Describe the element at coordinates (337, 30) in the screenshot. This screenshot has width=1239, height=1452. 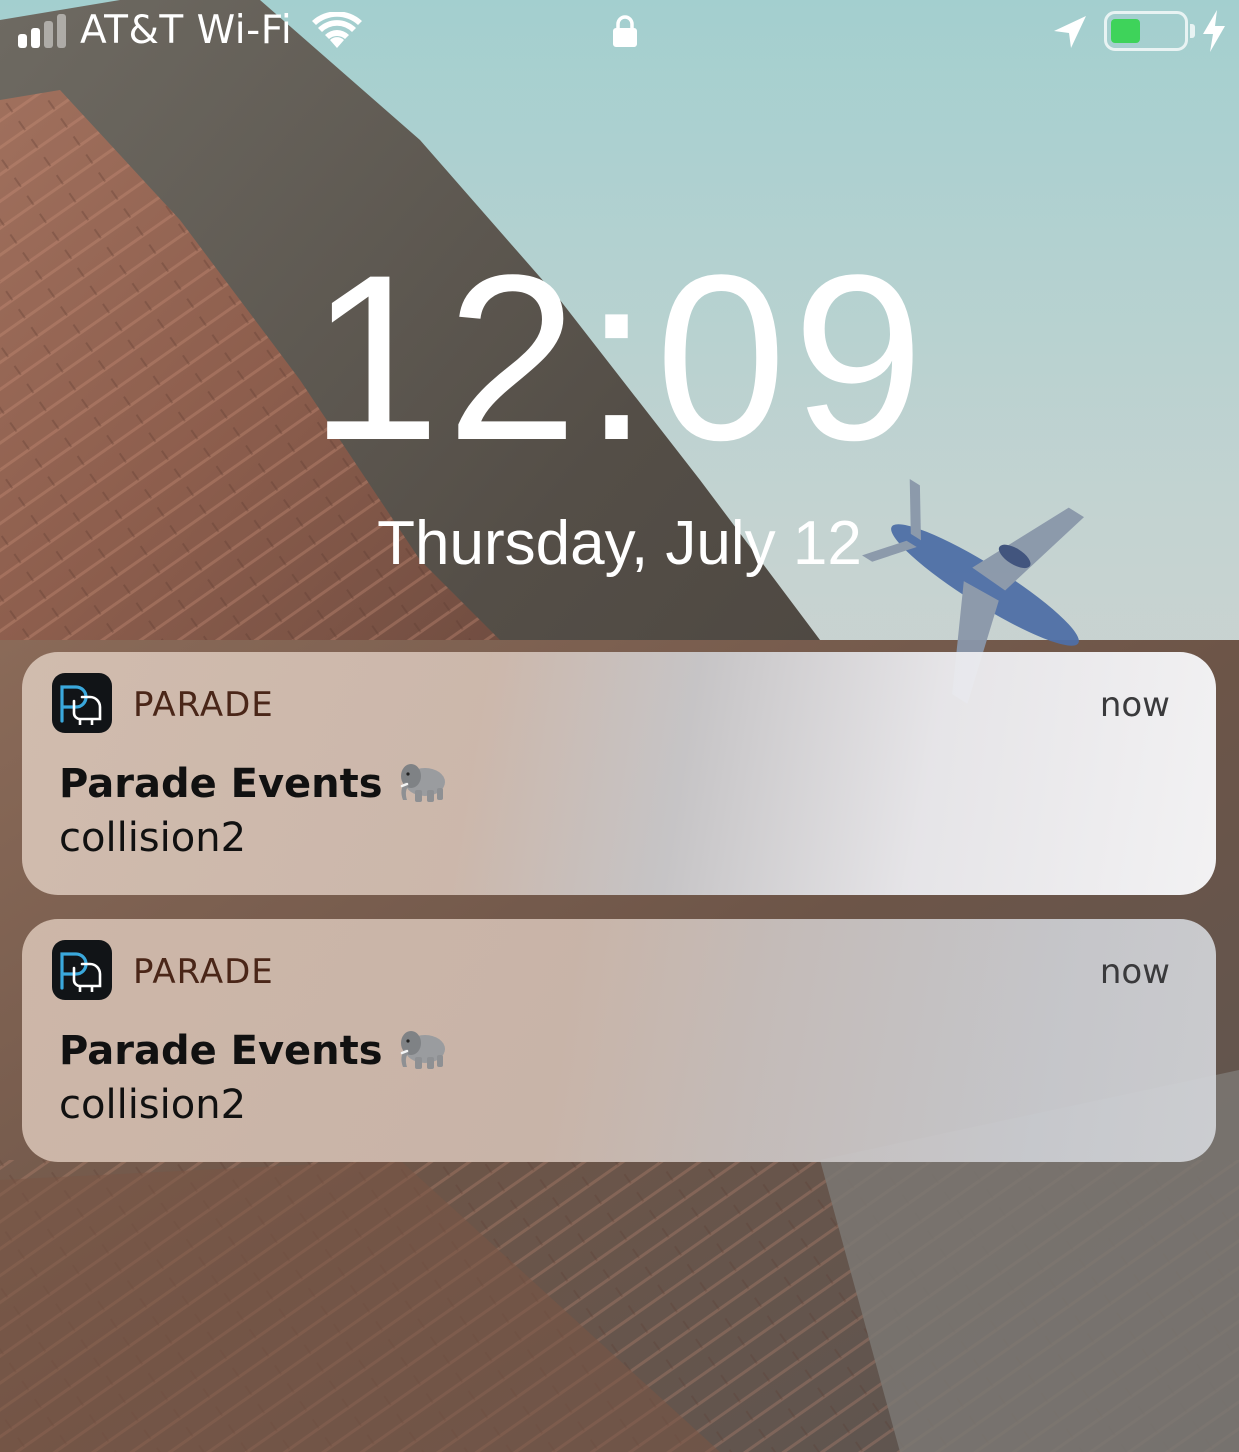
I see `wifi-icon` at that location.